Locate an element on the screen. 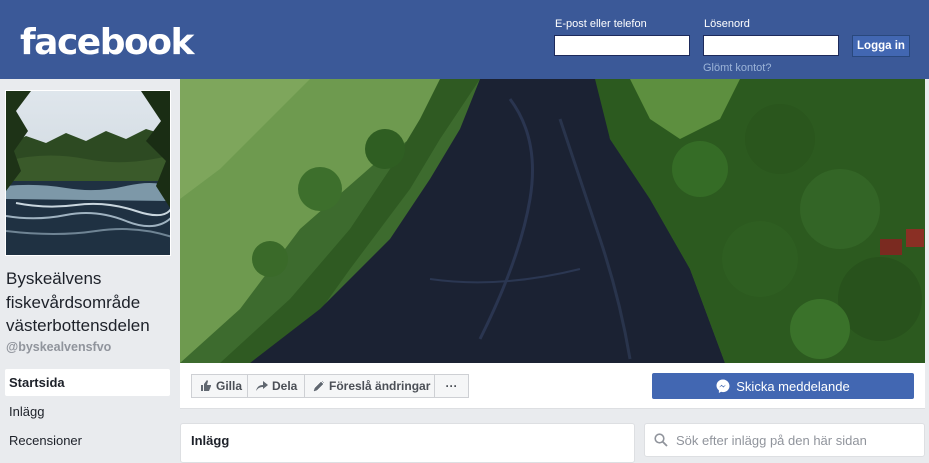 The height and width of the screenshot is (463, 929). email-field is located at coordinates (622, 45).